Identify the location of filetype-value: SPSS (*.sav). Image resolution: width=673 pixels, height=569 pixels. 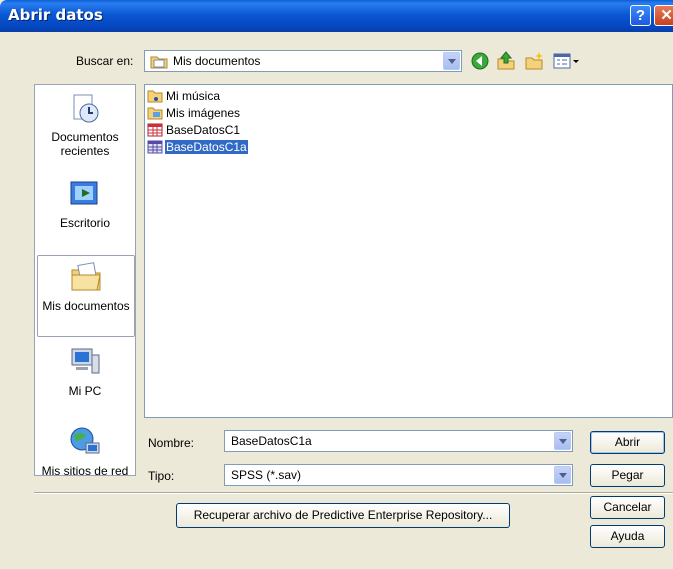
(266, 475).